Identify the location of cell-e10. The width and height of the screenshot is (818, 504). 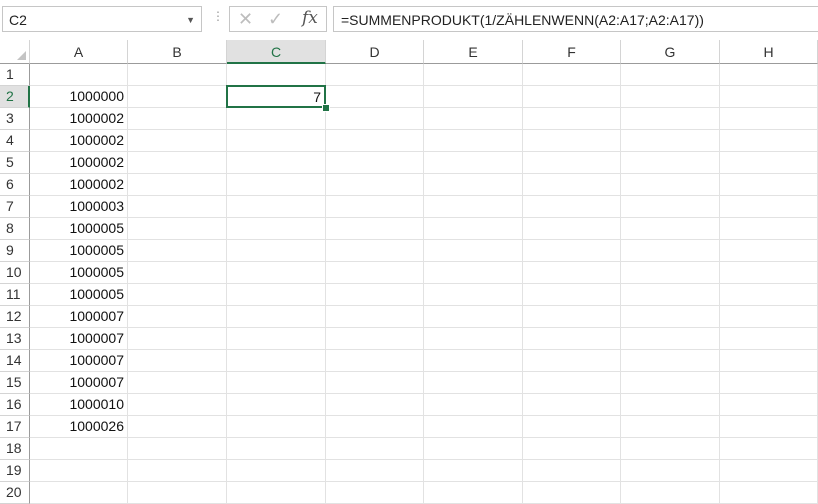
(473, 273).